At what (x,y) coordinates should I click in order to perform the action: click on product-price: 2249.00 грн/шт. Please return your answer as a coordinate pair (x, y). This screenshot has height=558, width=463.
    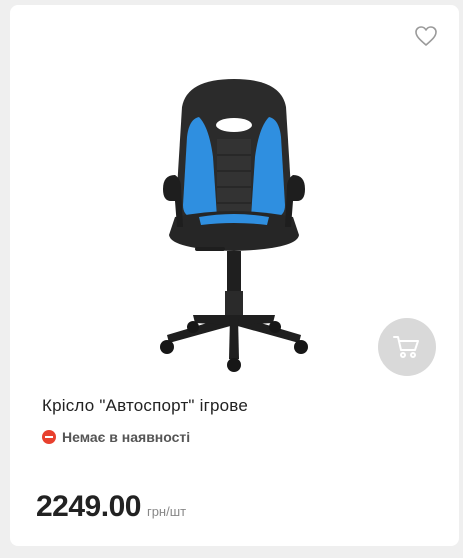
    Looking at the image, I should click on (111, 507).